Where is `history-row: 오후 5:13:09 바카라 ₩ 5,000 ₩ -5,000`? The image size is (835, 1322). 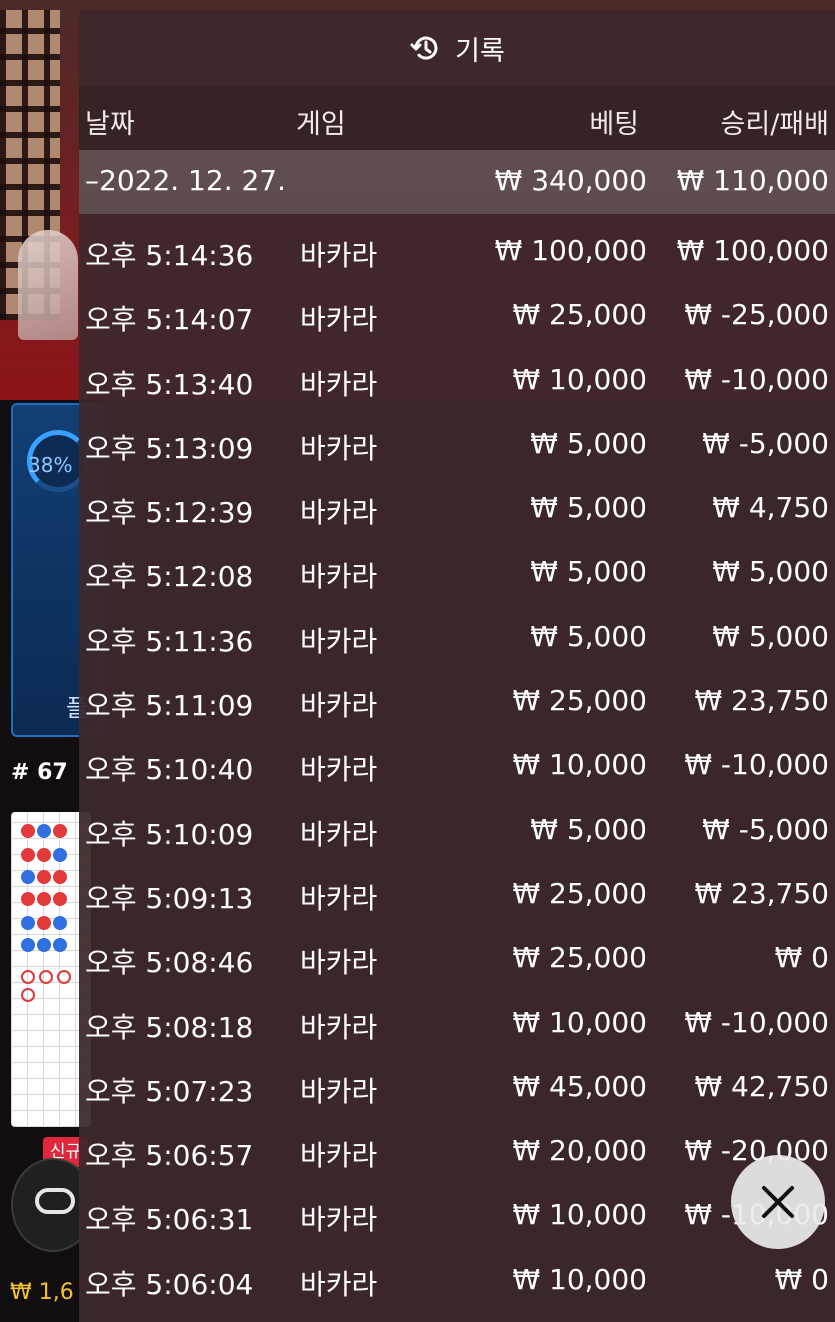
history-row: 오후 5:13:09 바카라 ₩ 5,000 ₩ -5,000 is located at coordinates (457, 445).